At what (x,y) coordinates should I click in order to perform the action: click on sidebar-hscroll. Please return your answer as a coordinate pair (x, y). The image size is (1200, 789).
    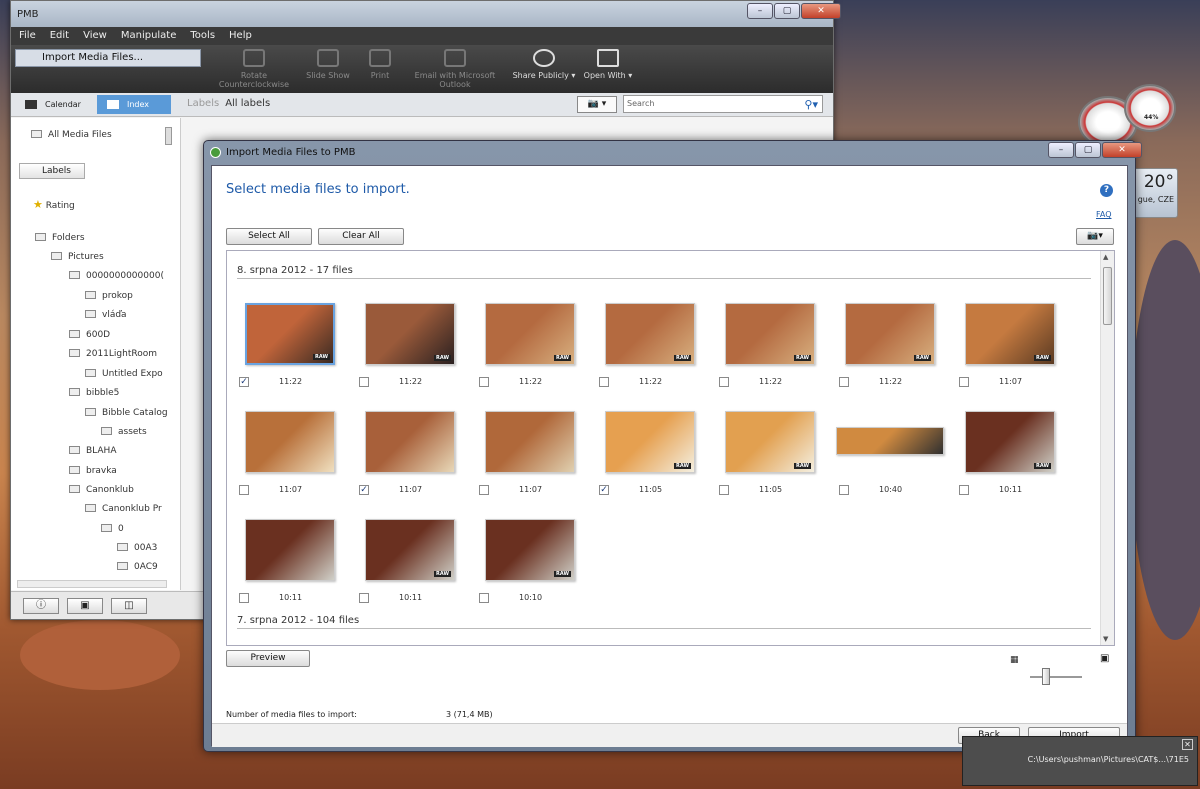
    Looking at the image, I should click on (92, 584).